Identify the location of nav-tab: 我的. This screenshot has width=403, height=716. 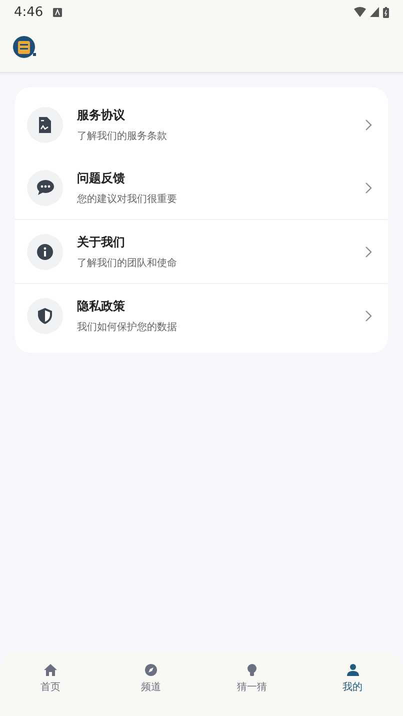
(352, 679).